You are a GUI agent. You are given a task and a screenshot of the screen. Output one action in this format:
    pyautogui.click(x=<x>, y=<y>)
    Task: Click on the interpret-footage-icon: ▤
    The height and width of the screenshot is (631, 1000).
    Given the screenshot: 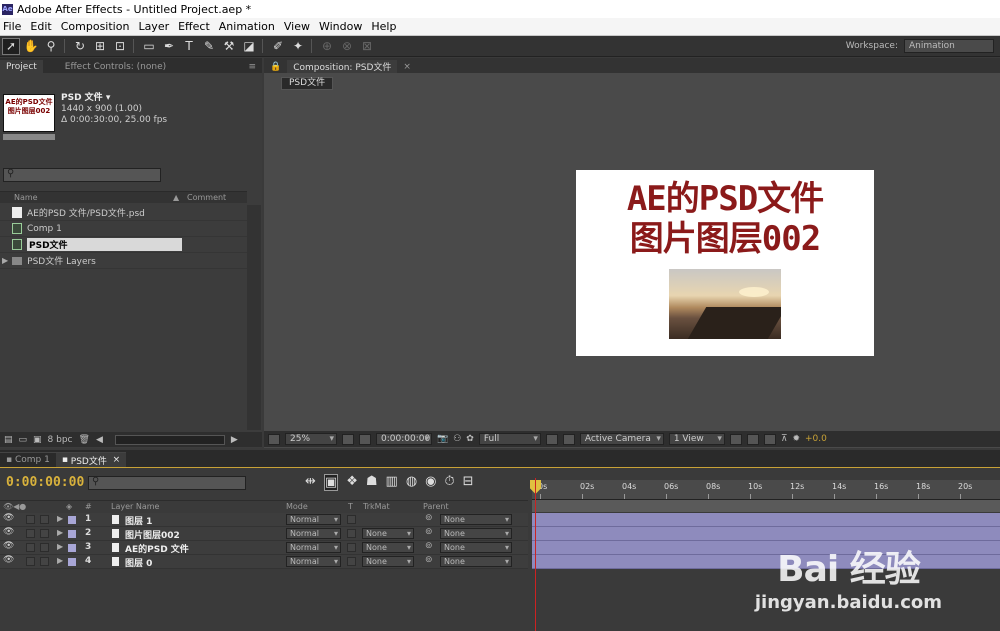 What is the action you would take?
    pyautogui.click(x=8, y=440)
    